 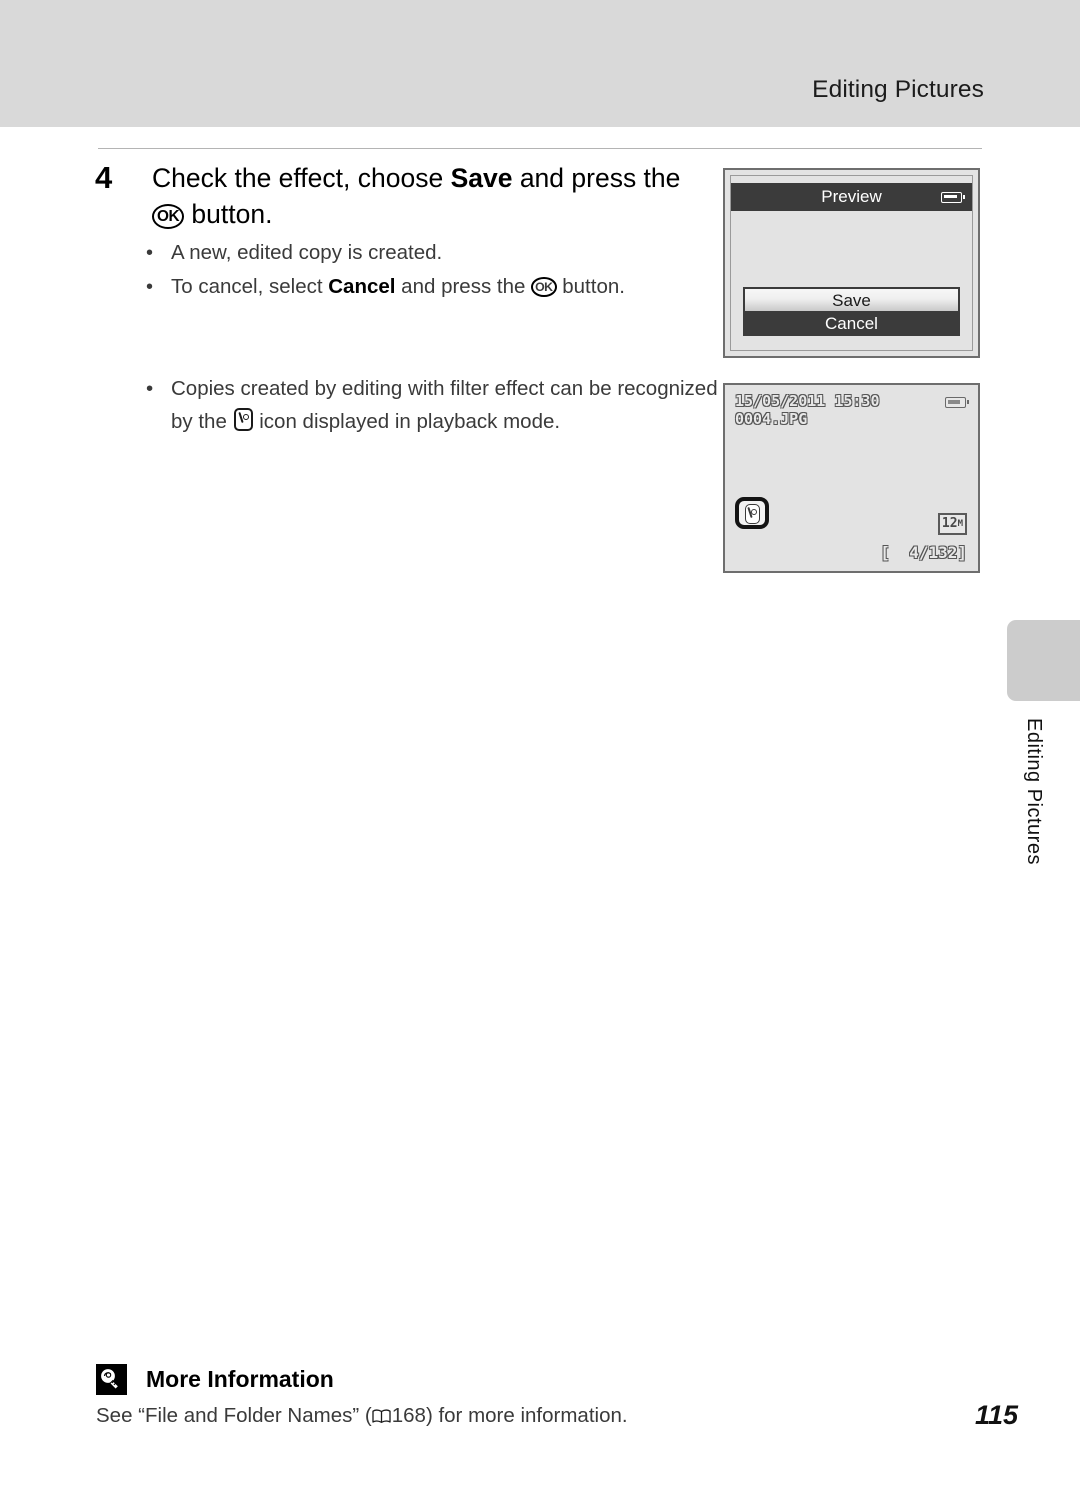 I want to click on more-information-heading: More Information, so click(x=240, y=1379).